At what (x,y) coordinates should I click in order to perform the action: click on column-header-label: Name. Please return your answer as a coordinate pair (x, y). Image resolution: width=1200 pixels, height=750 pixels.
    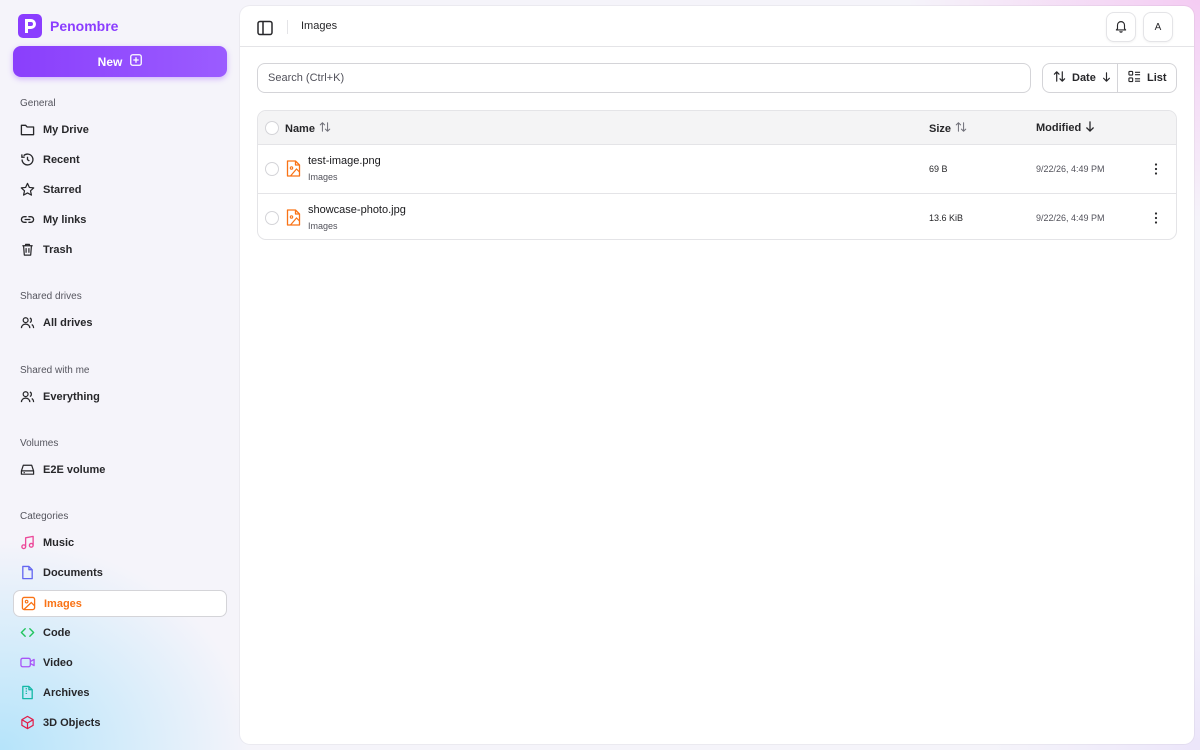
    Looking at the image, I should click on (300, 128).